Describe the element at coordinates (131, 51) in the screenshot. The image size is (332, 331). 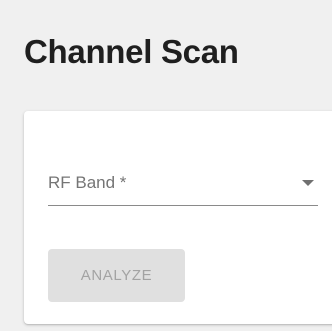
I see `page-title: Channel Scan` at that location.